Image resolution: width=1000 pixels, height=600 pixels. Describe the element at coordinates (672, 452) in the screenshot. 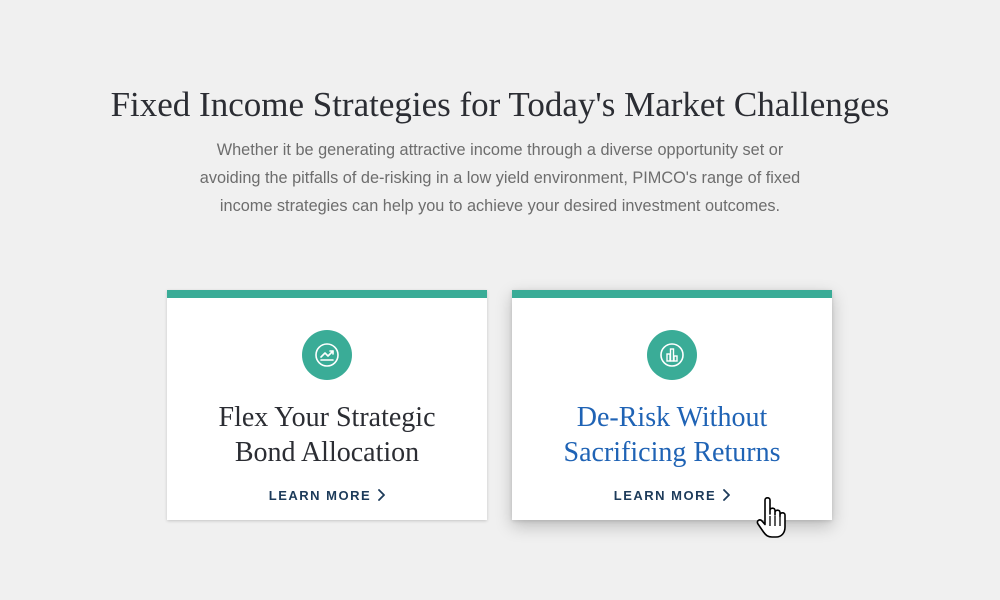

I see `card-title-line: Sacrificing Returns` at that location.